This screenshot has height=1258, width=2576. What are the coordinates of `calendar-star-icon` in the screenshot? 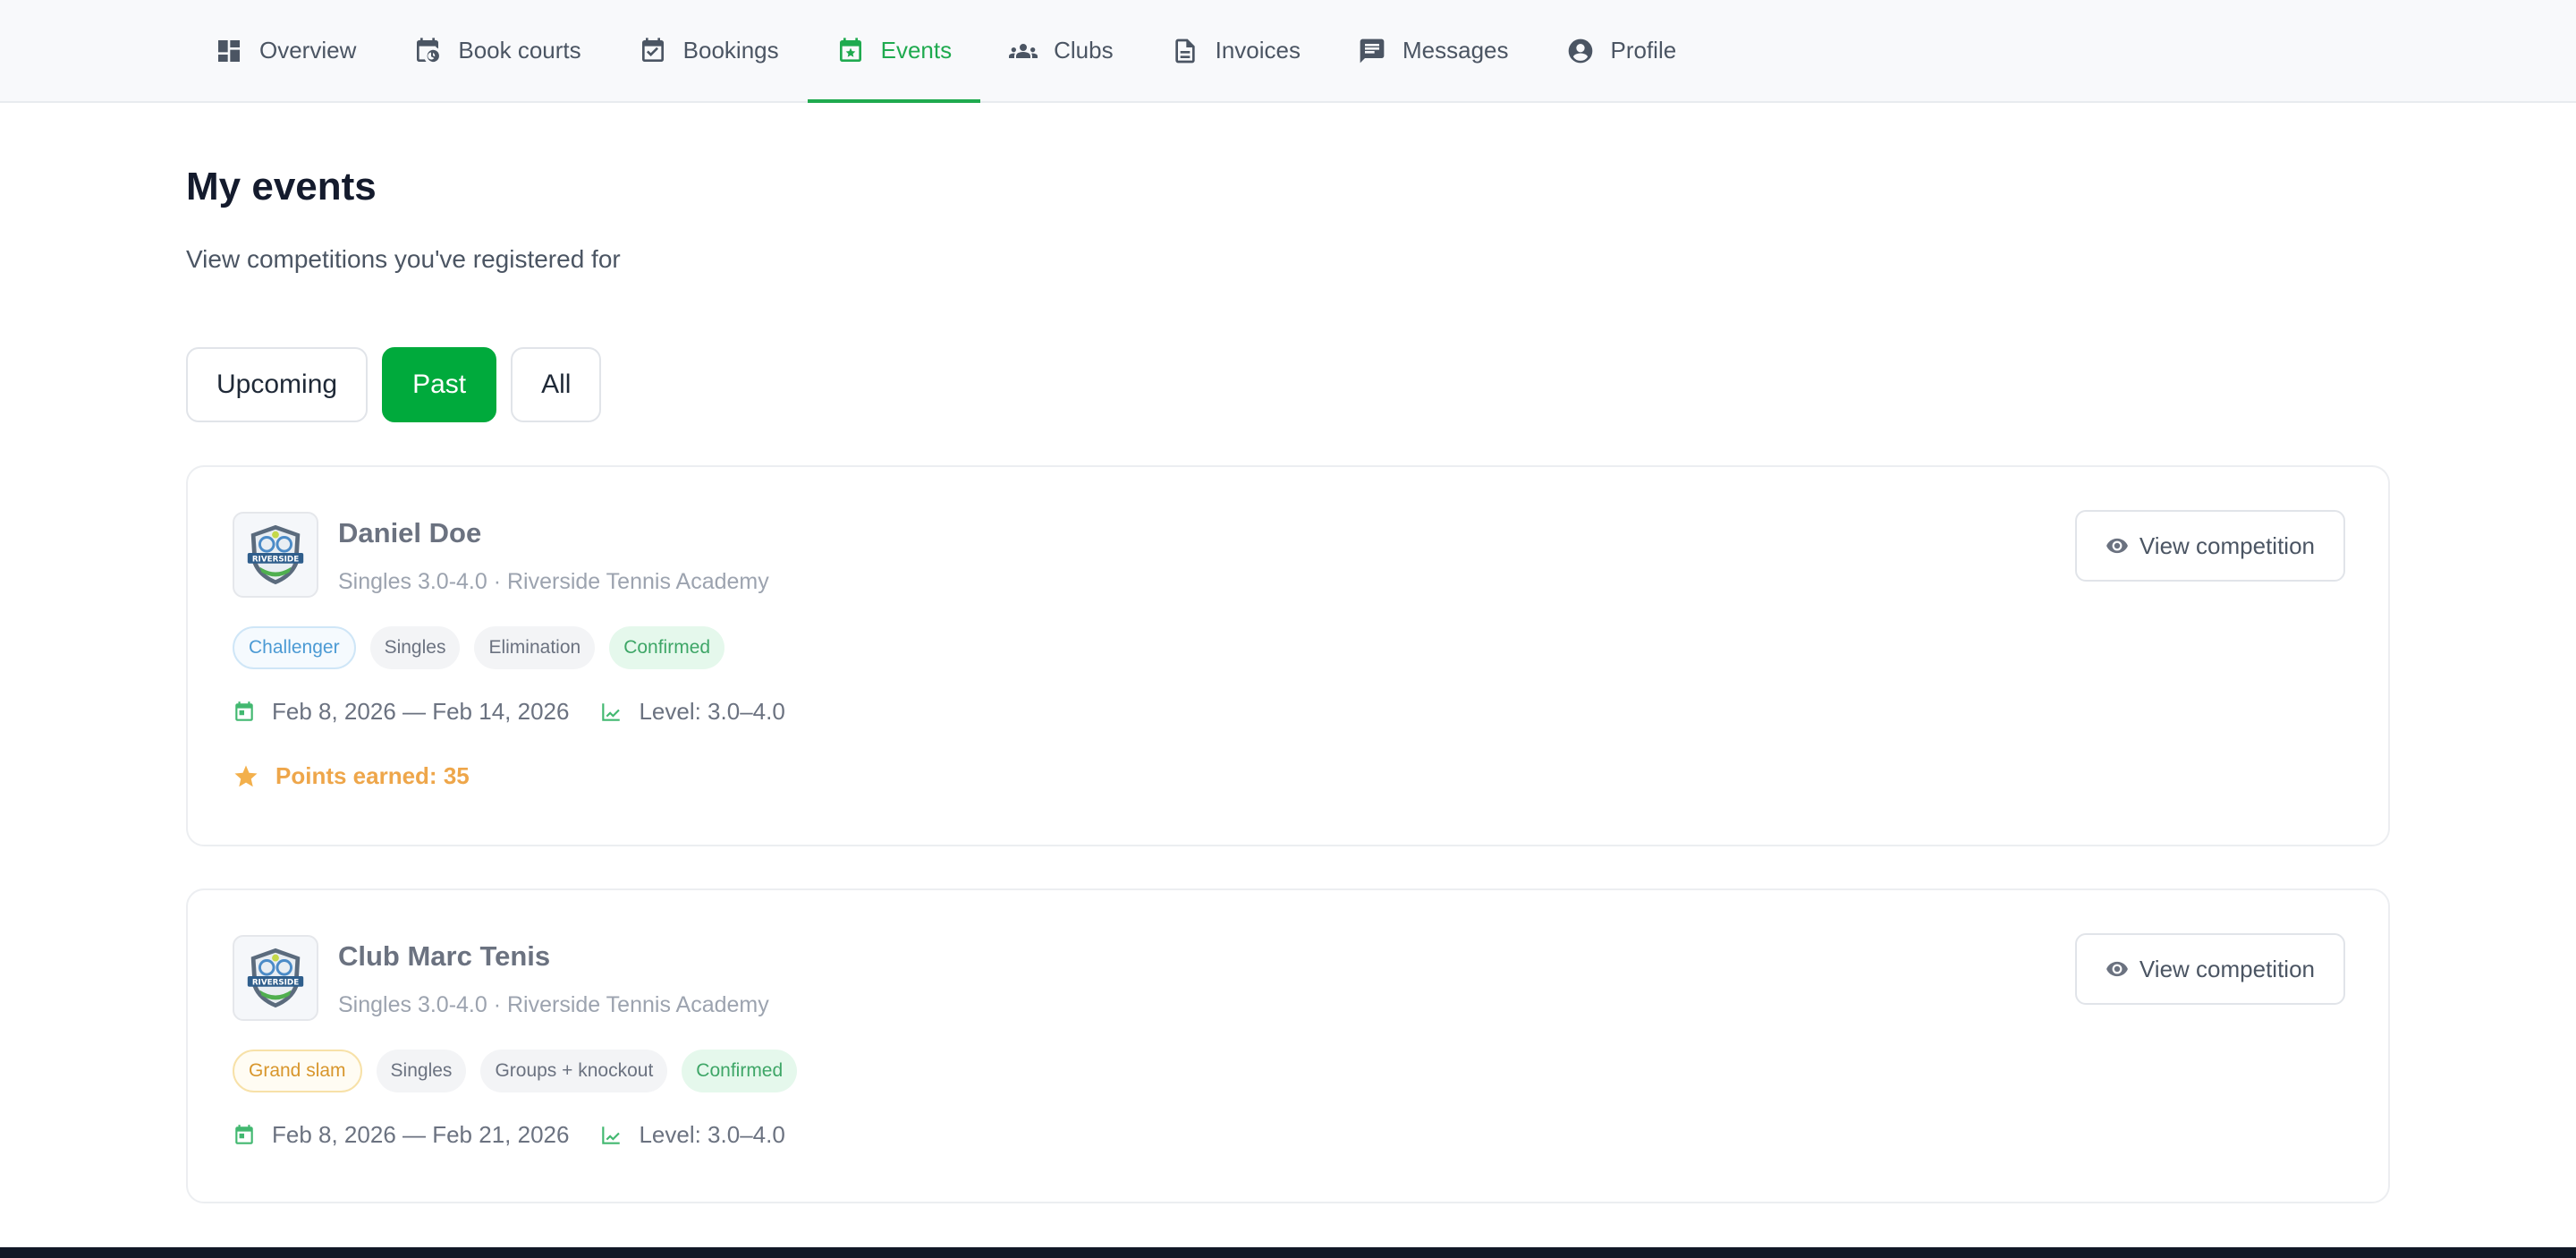 It's located at (850, 50).